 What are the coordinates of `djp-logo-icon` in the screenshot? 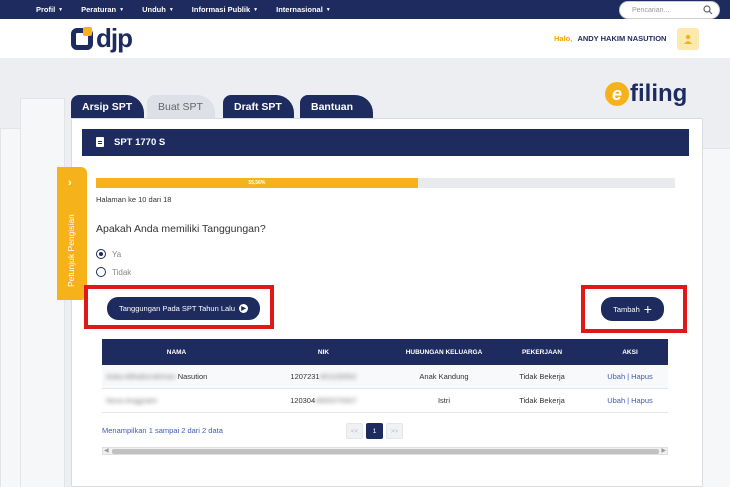 It's located at (82, 38).